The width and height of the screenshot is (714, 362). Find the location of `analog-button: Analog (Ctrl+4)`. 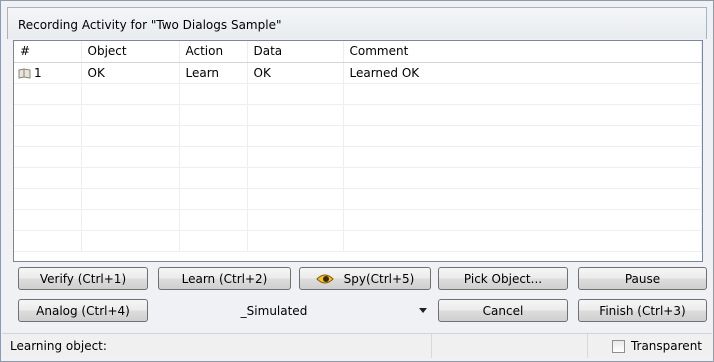

analog-button: Analog (Ctrl+4) is located at coordinates (83, 310).